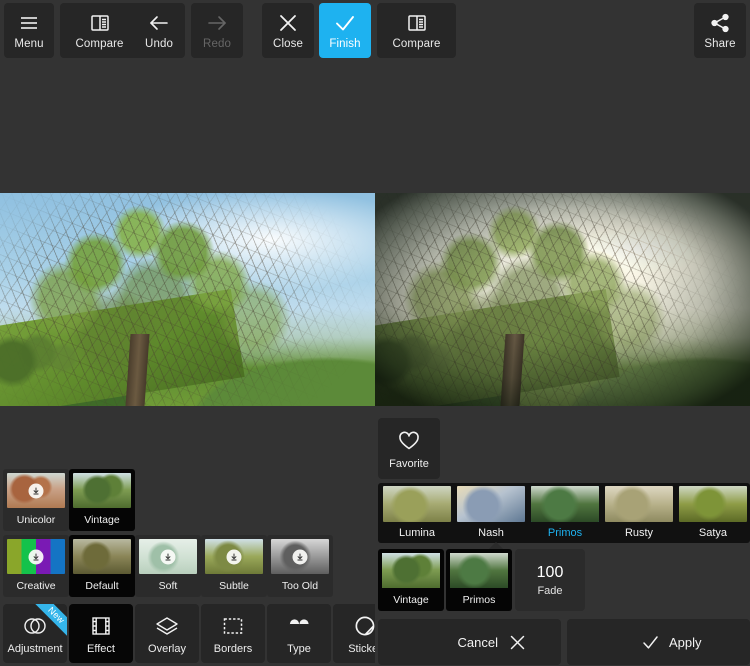  What do you see at coordinates (233, 626) in the screenshot?
I see `frame-icon` at bounding box center [233, 626].